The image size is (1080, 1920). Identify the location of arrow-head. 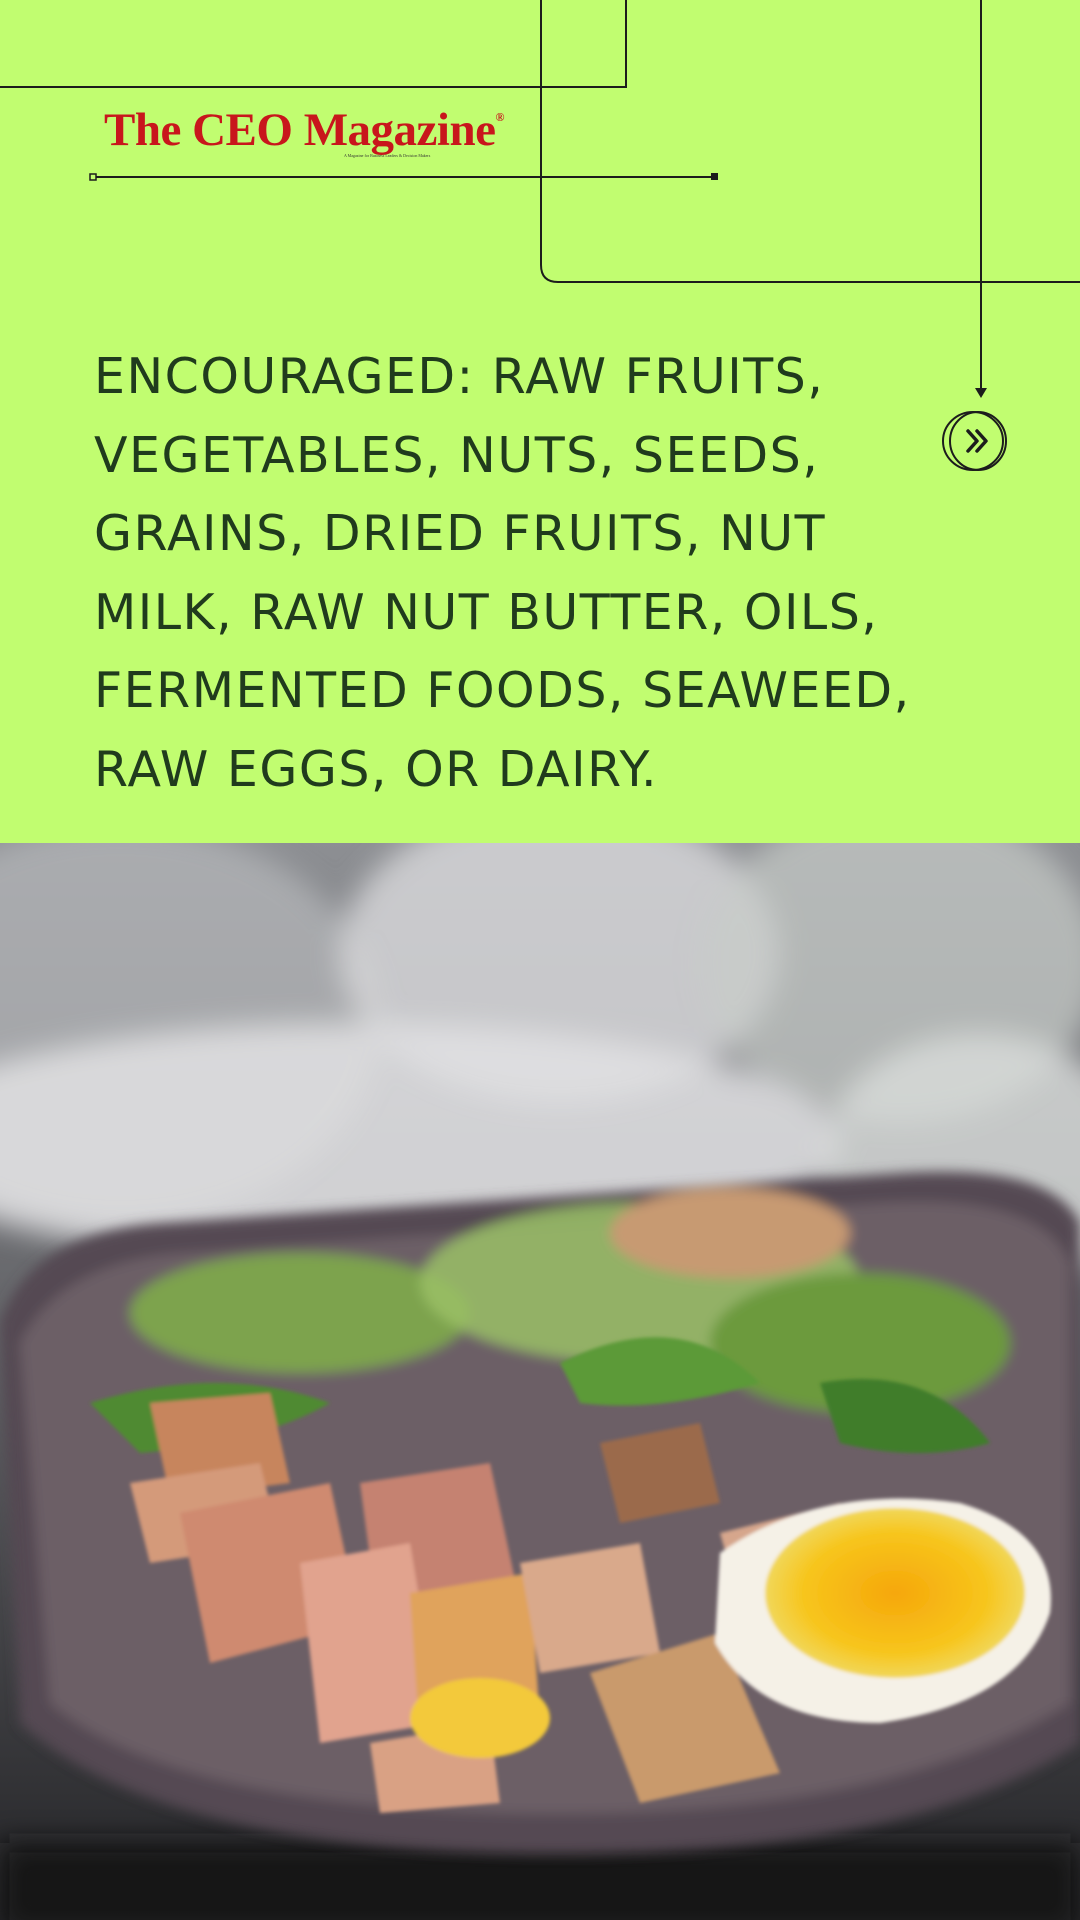
(981, 393).